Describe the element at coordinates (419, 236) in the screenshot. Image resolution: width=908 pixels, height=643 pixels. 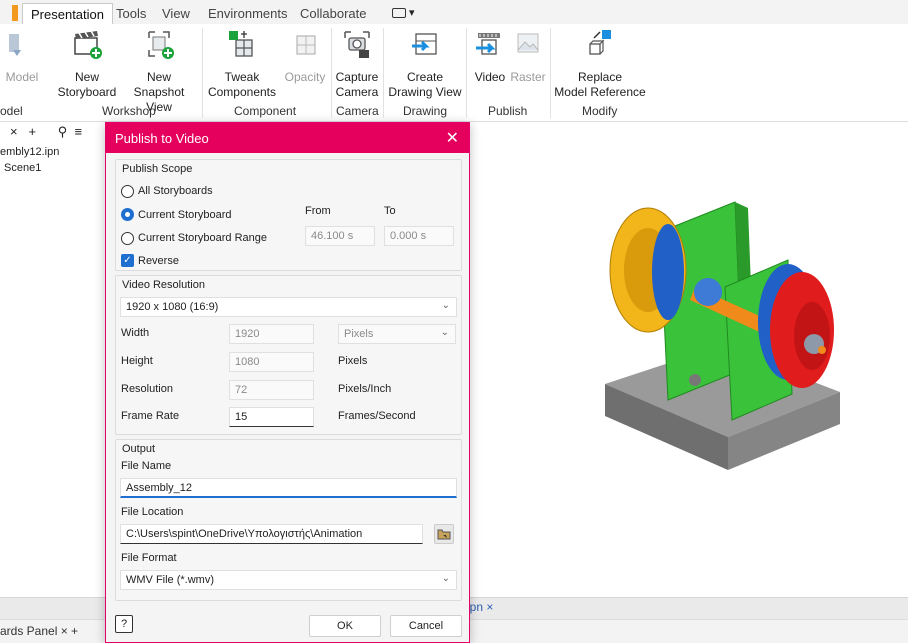
I see `to-input: 0.000 s` at that location.